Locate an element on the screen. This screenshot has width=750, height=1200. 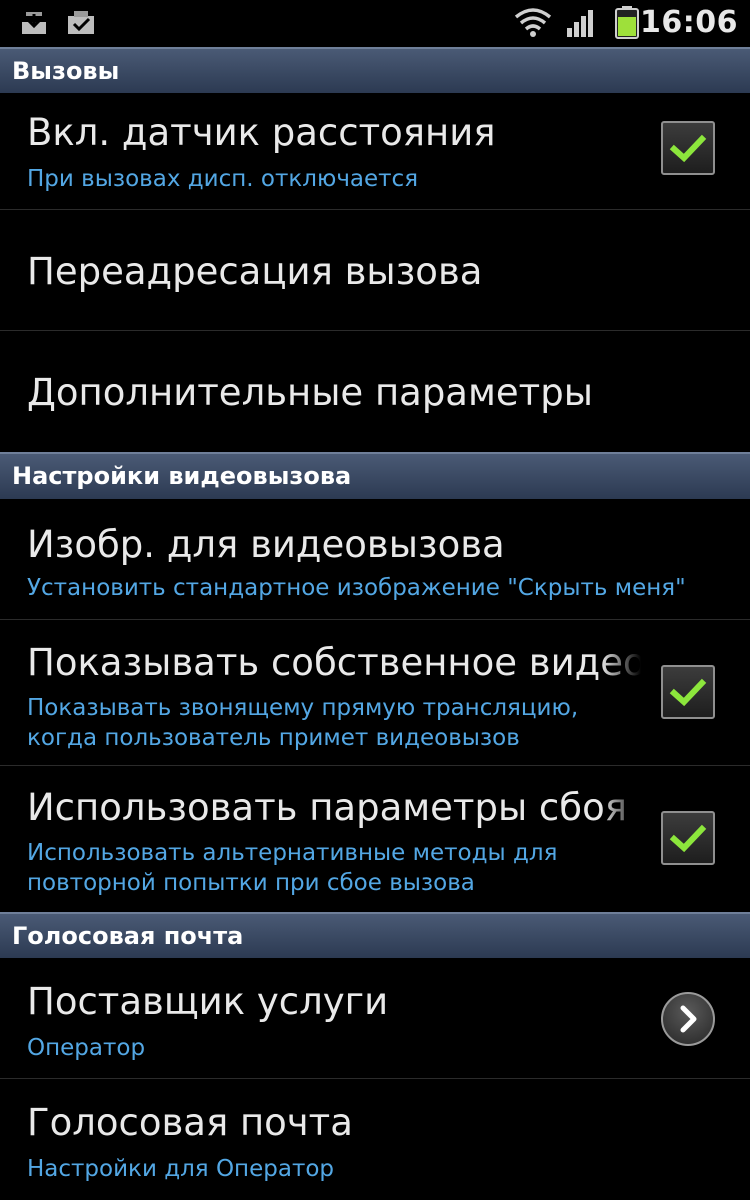
item-title: Изобр. для видеовызова is located at coordinates (266, 544).